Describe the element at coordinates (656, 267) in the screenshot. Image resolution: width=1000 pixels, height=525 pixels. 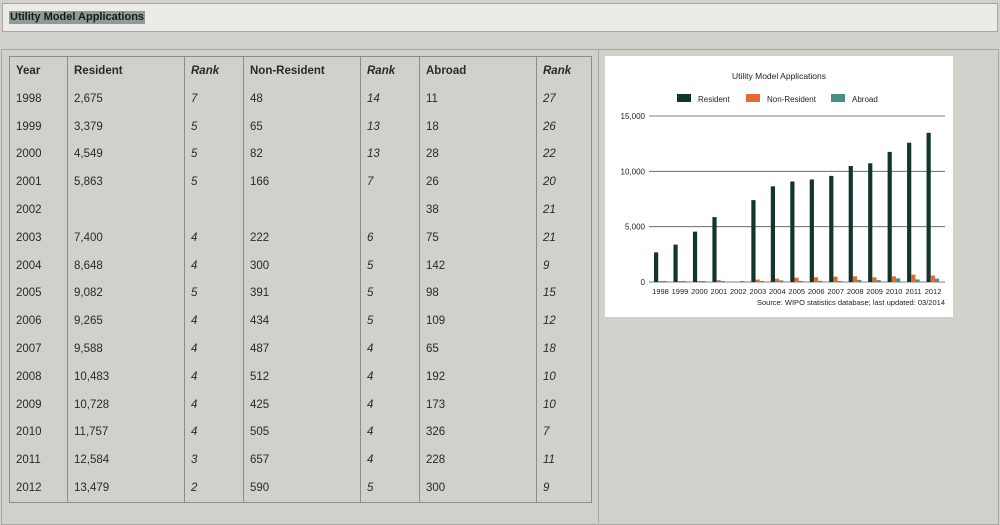
I see `bar-resident-1998` at that location.